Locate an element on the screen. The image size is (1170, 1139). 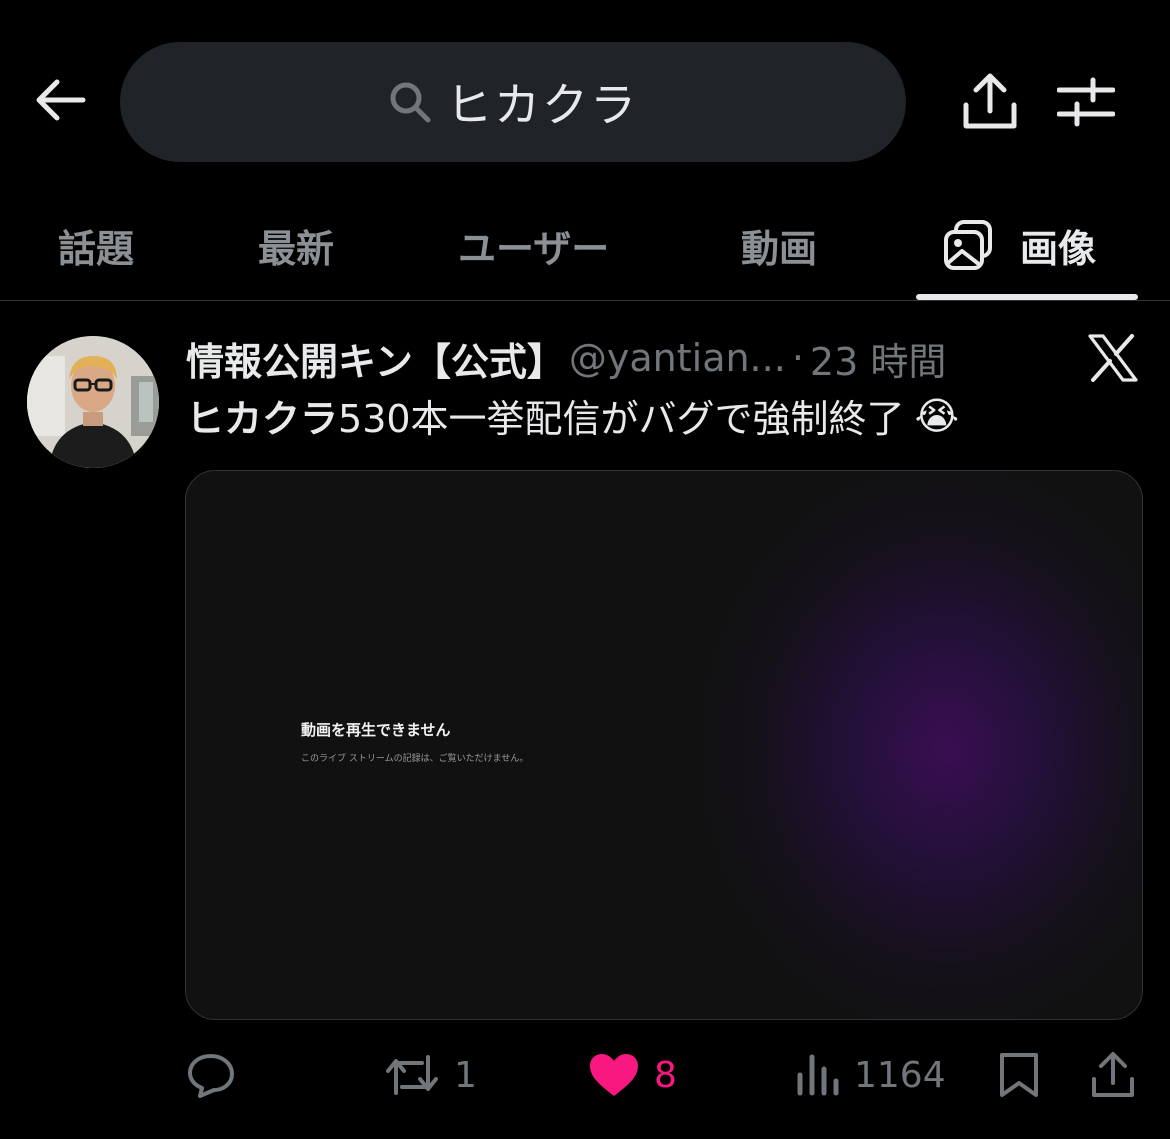
like-count: 8 is located at coordinates (665, 1075).